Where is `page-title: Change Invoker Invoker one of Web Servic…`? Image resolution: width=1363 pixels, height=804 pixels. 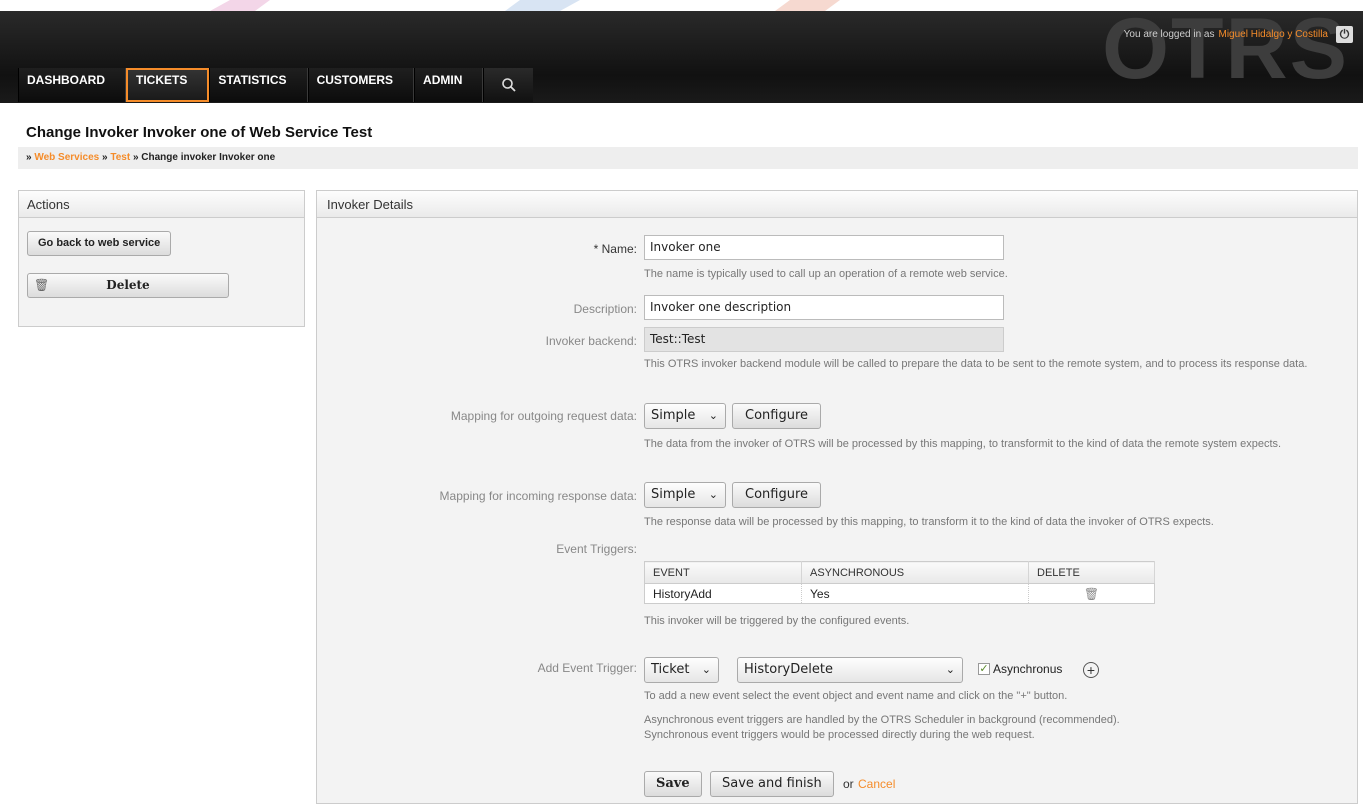 page-title: Change Invoker Invoker one of Web Servic… is located at coordinates (199, 132).